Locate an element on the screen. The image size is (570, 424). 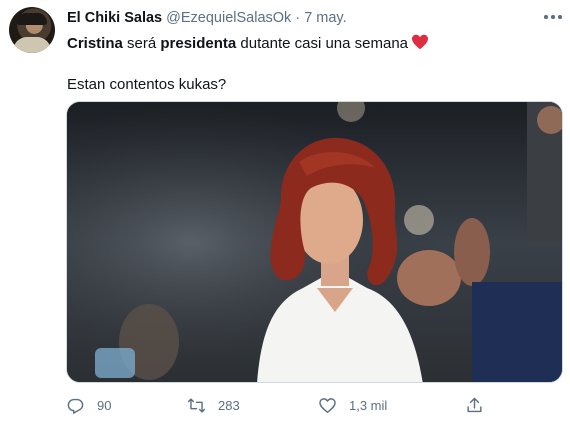
text-plain-1: será is located at coordinates (141, 43).